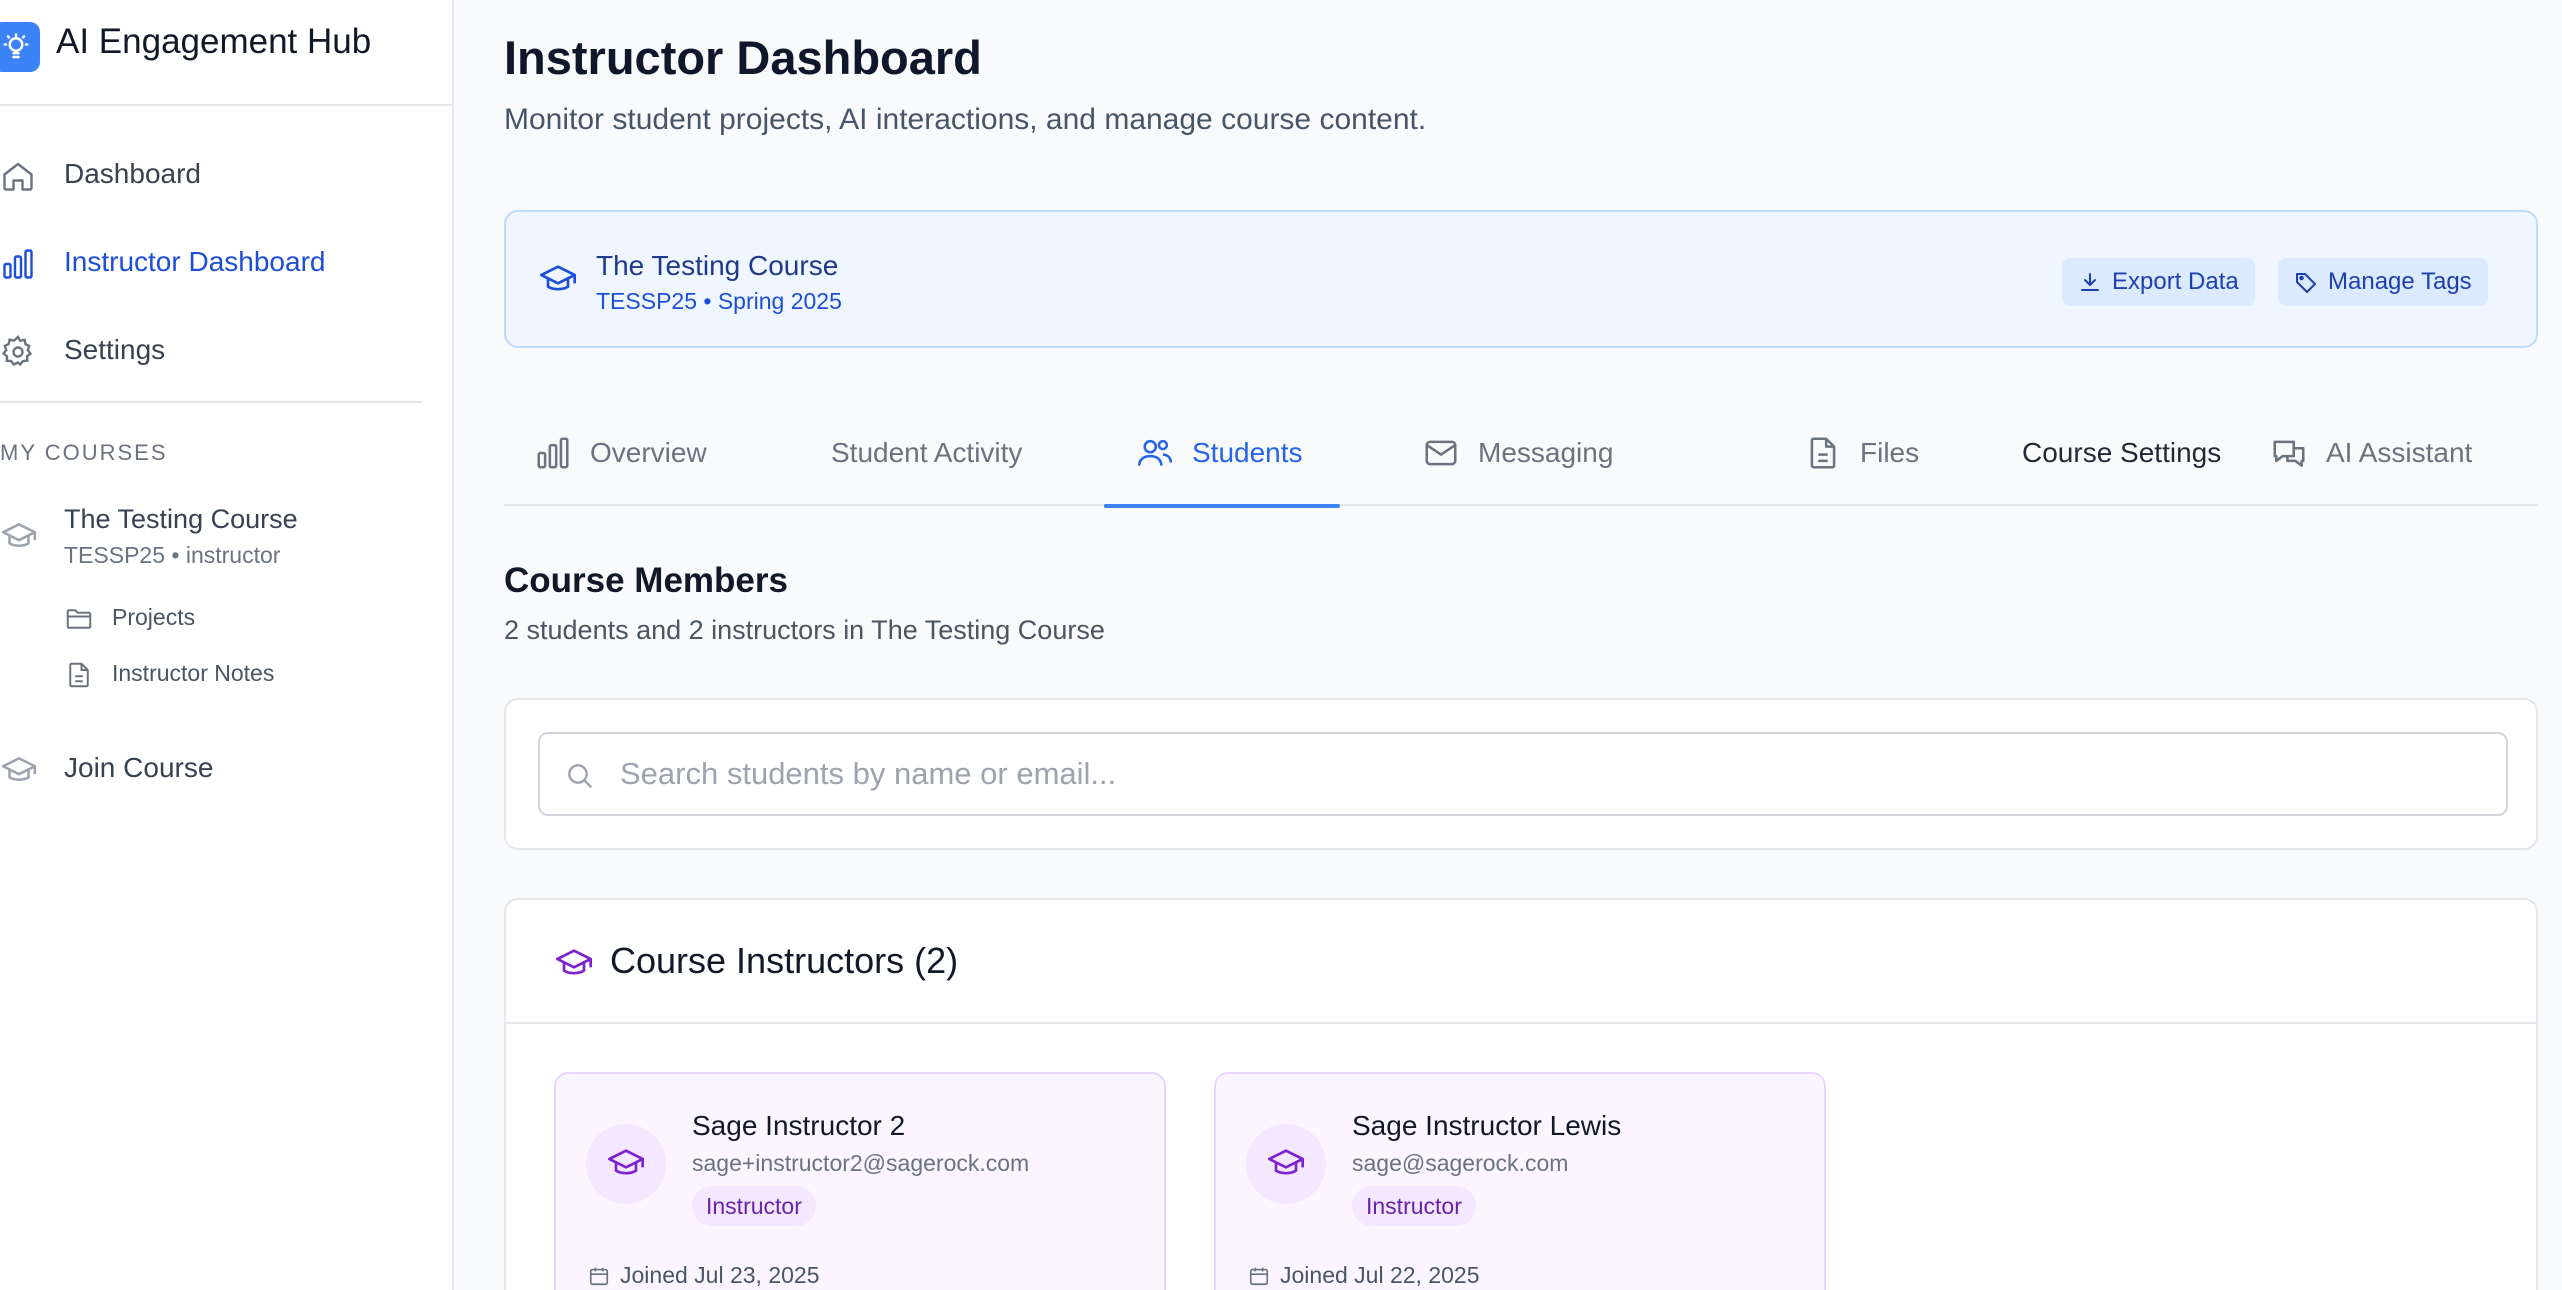  I want to click on nav-dashboard: Dashboard, so click(220, 174).